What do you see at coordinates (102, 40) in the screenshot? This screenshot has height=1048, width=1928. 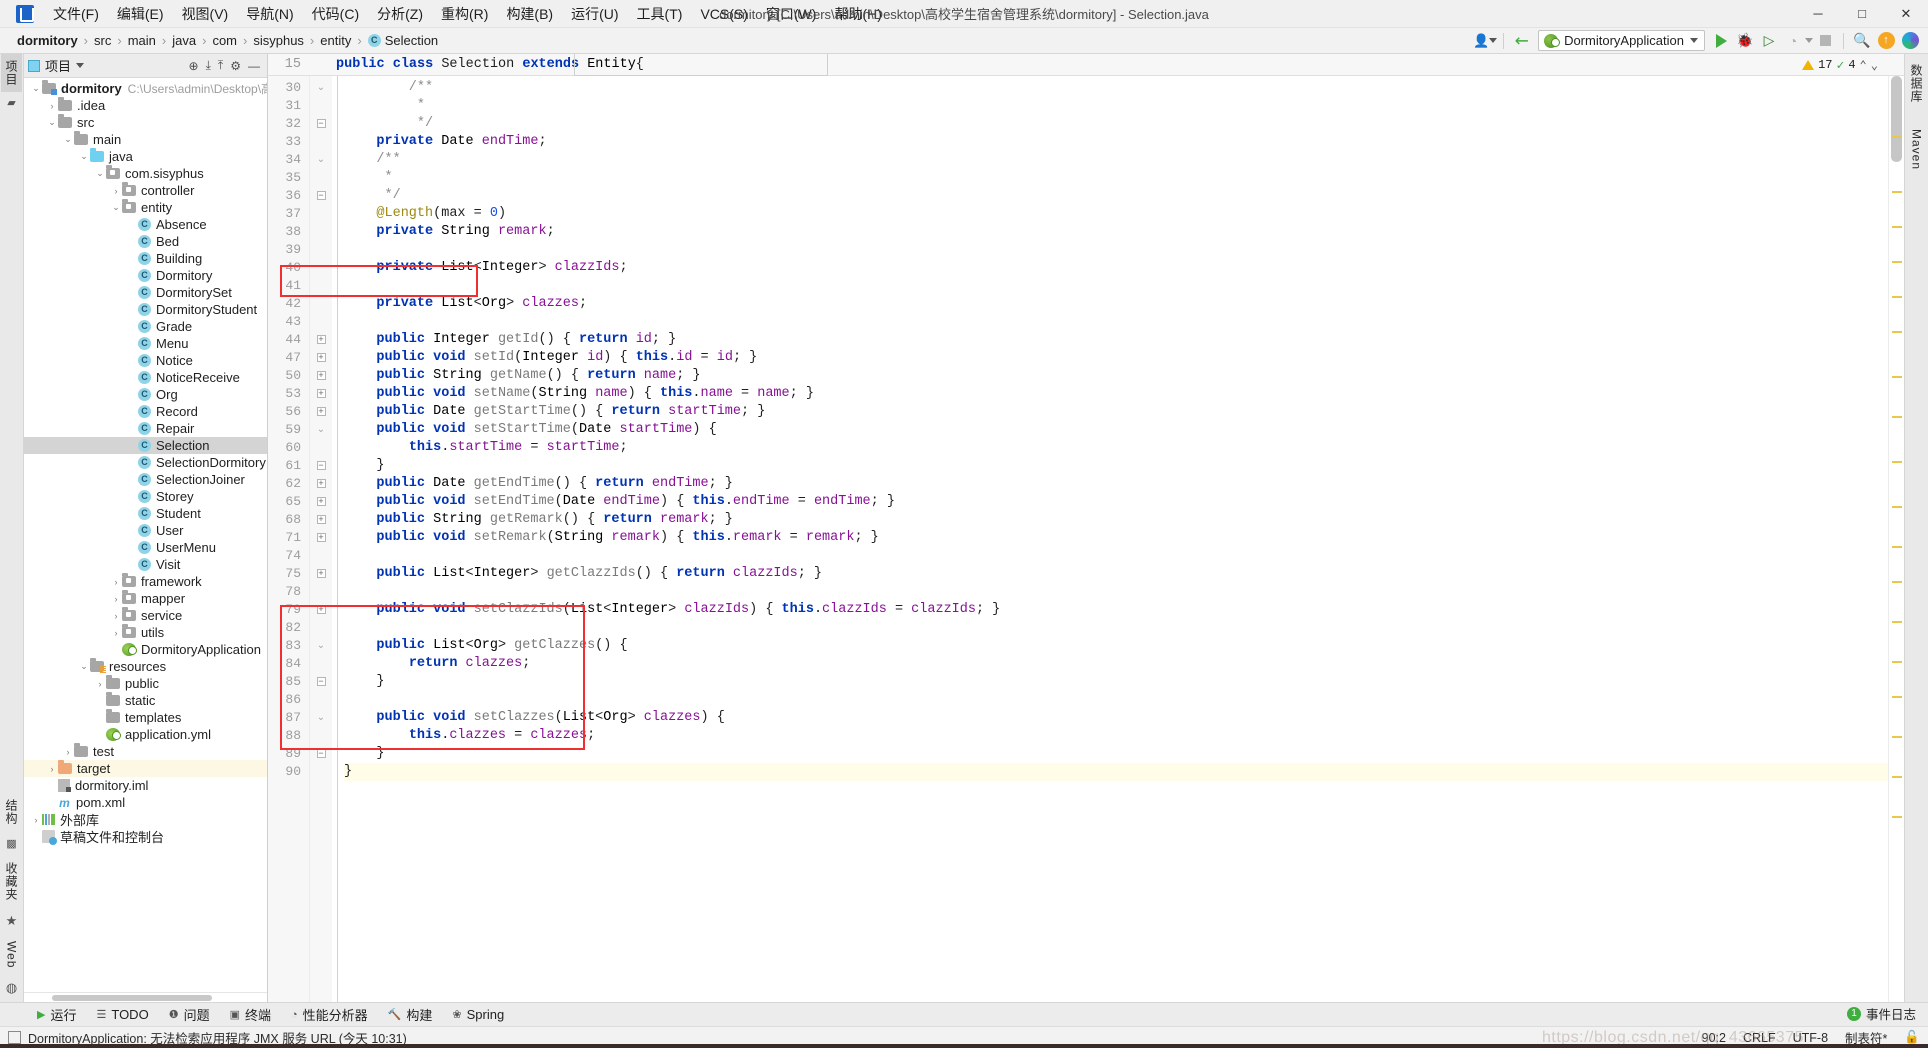 I see `breadcrumb-item-src: src` at bounding box center [102, 40].